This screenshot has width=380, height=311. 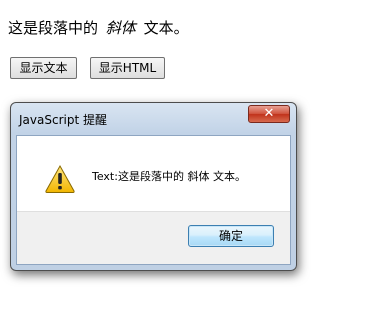 I want to click on paragraph: 这是段落中的 斜体 文本。, so click(x=98, y=28).